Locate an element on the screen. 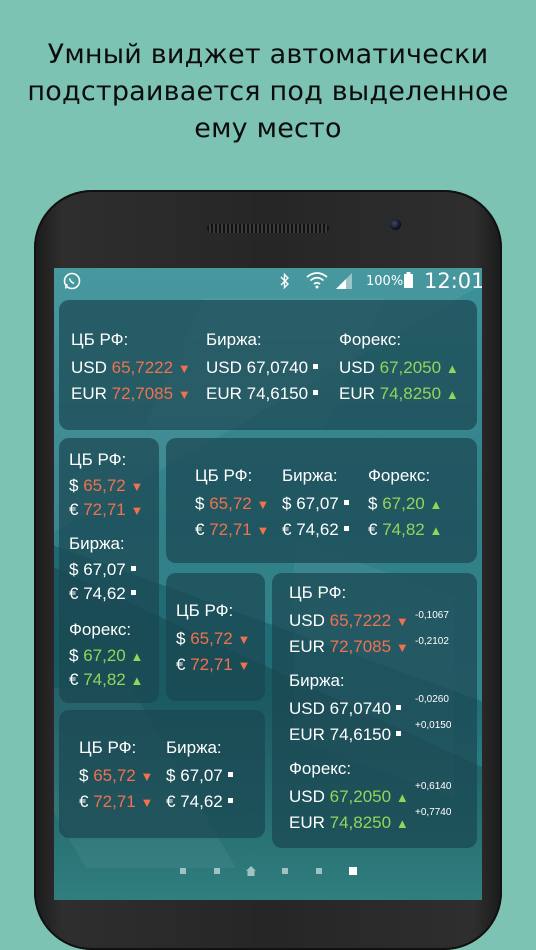 This screenshot has height=950, width=536. delta-birzha-eur: +0,0150 is located at coordinates (433, 725).